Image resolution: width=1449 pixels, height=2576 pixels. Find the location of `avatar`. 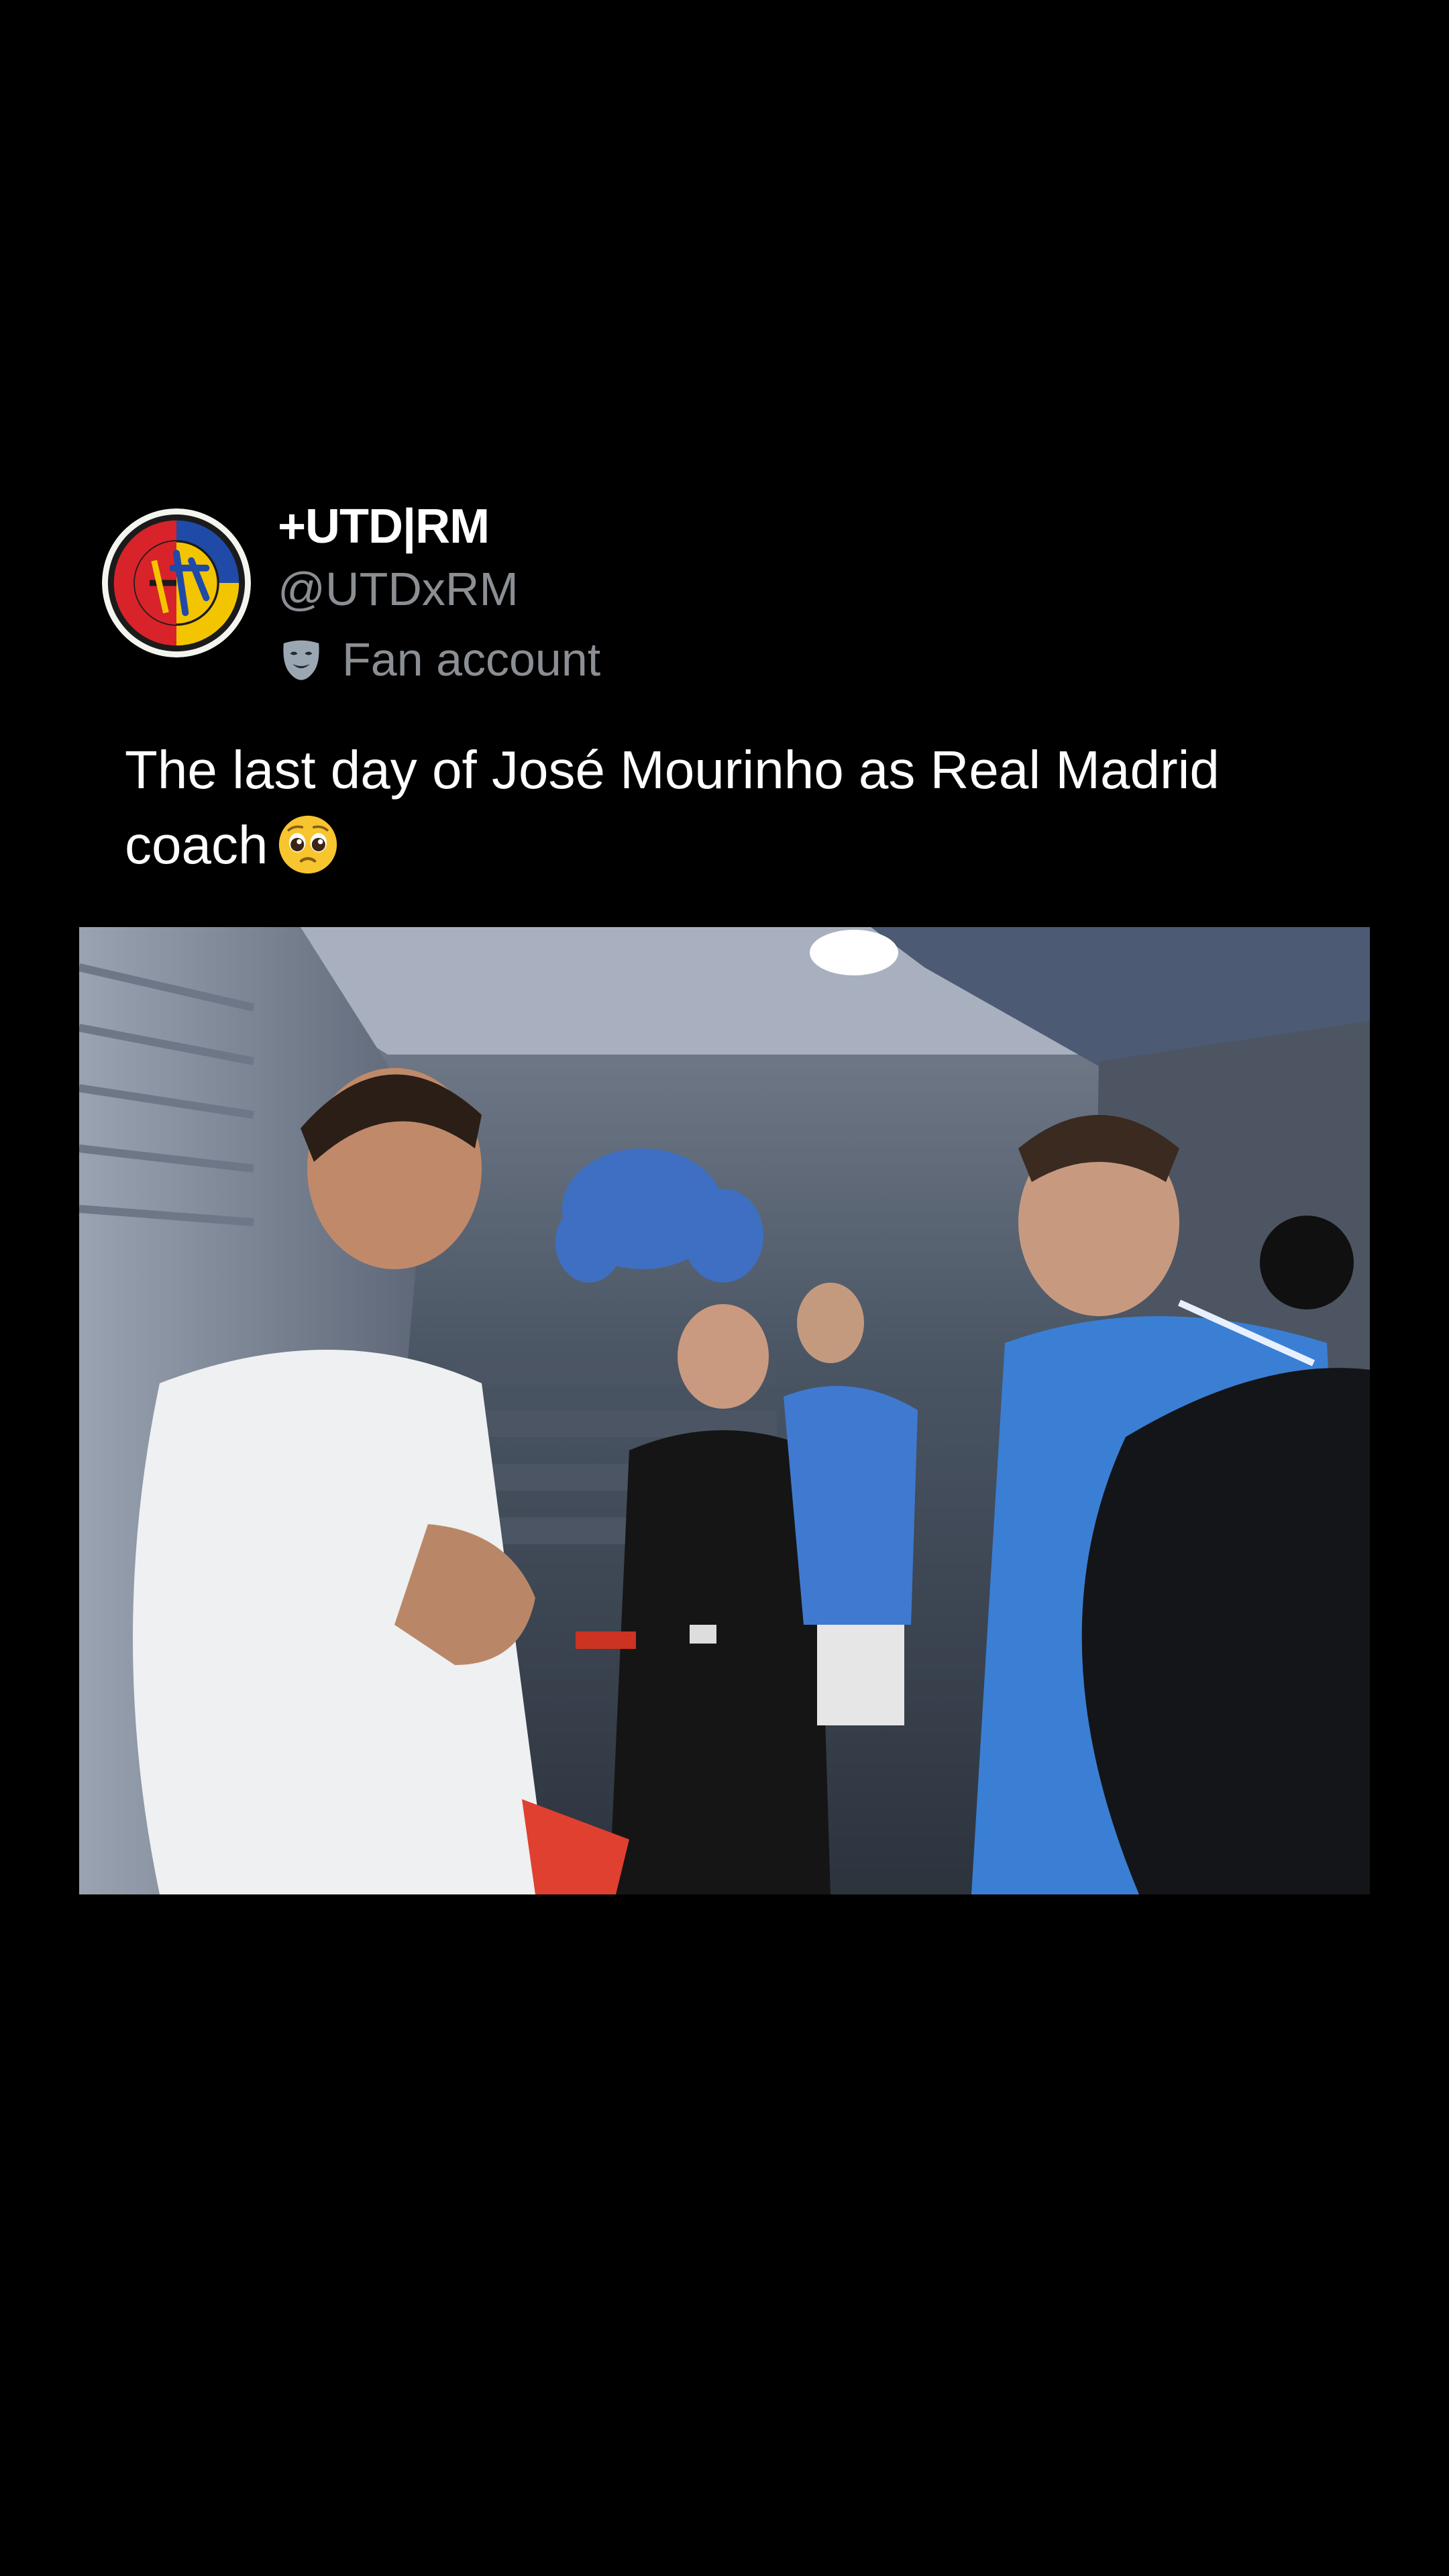

avatar is located at coordinates (176, 582).